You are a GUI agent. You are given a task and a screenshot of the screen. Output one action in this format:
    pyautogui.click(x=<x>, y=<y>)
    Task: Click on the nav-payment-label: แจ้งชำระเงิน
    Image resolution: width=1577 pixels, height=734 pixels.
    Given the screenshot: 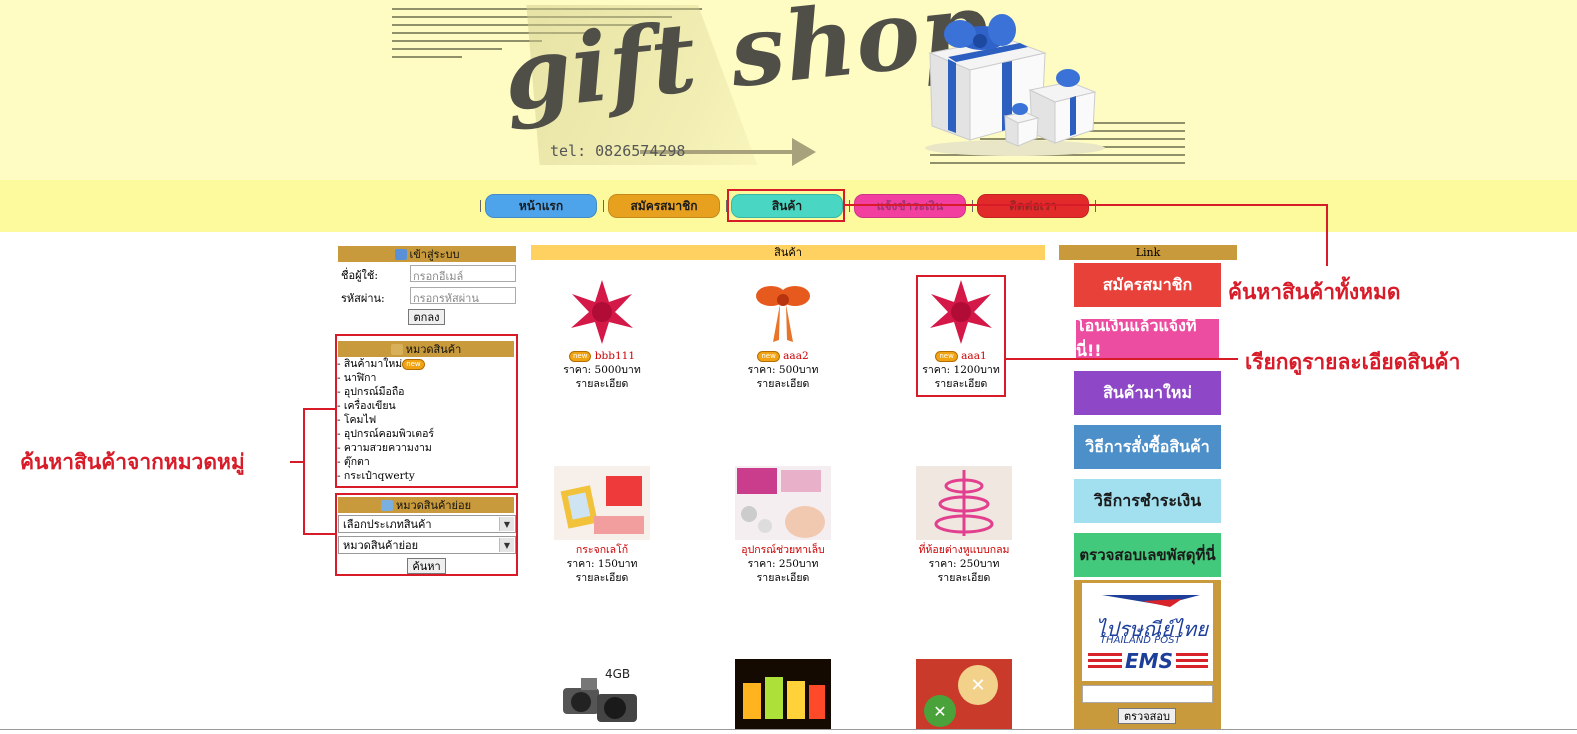 What is the action you would take?
    pyautogui.click(x=910, y=206)
    